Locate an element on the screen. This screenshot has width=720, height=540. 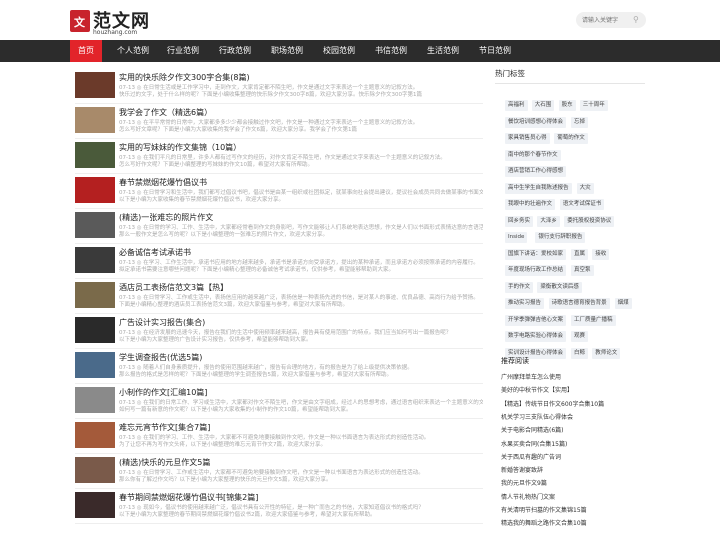
article-title: (精选)一张难忘的照片作文 is located at coordinates (166, 217).